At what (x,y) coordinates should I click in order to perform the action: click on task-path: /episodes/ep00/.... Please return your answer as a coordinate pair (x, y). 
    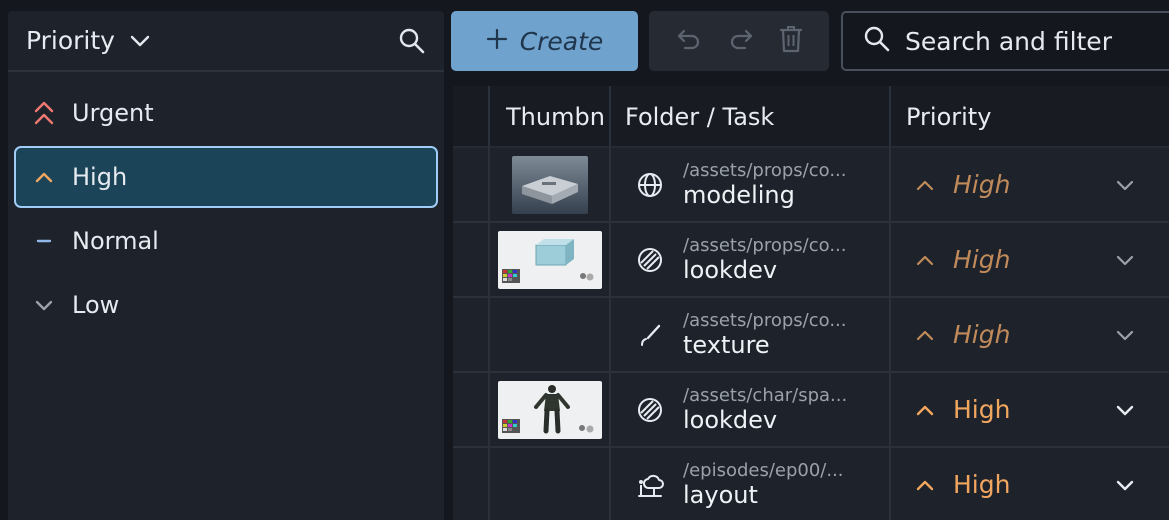
    Looking at the image, I should click on (763, 470).